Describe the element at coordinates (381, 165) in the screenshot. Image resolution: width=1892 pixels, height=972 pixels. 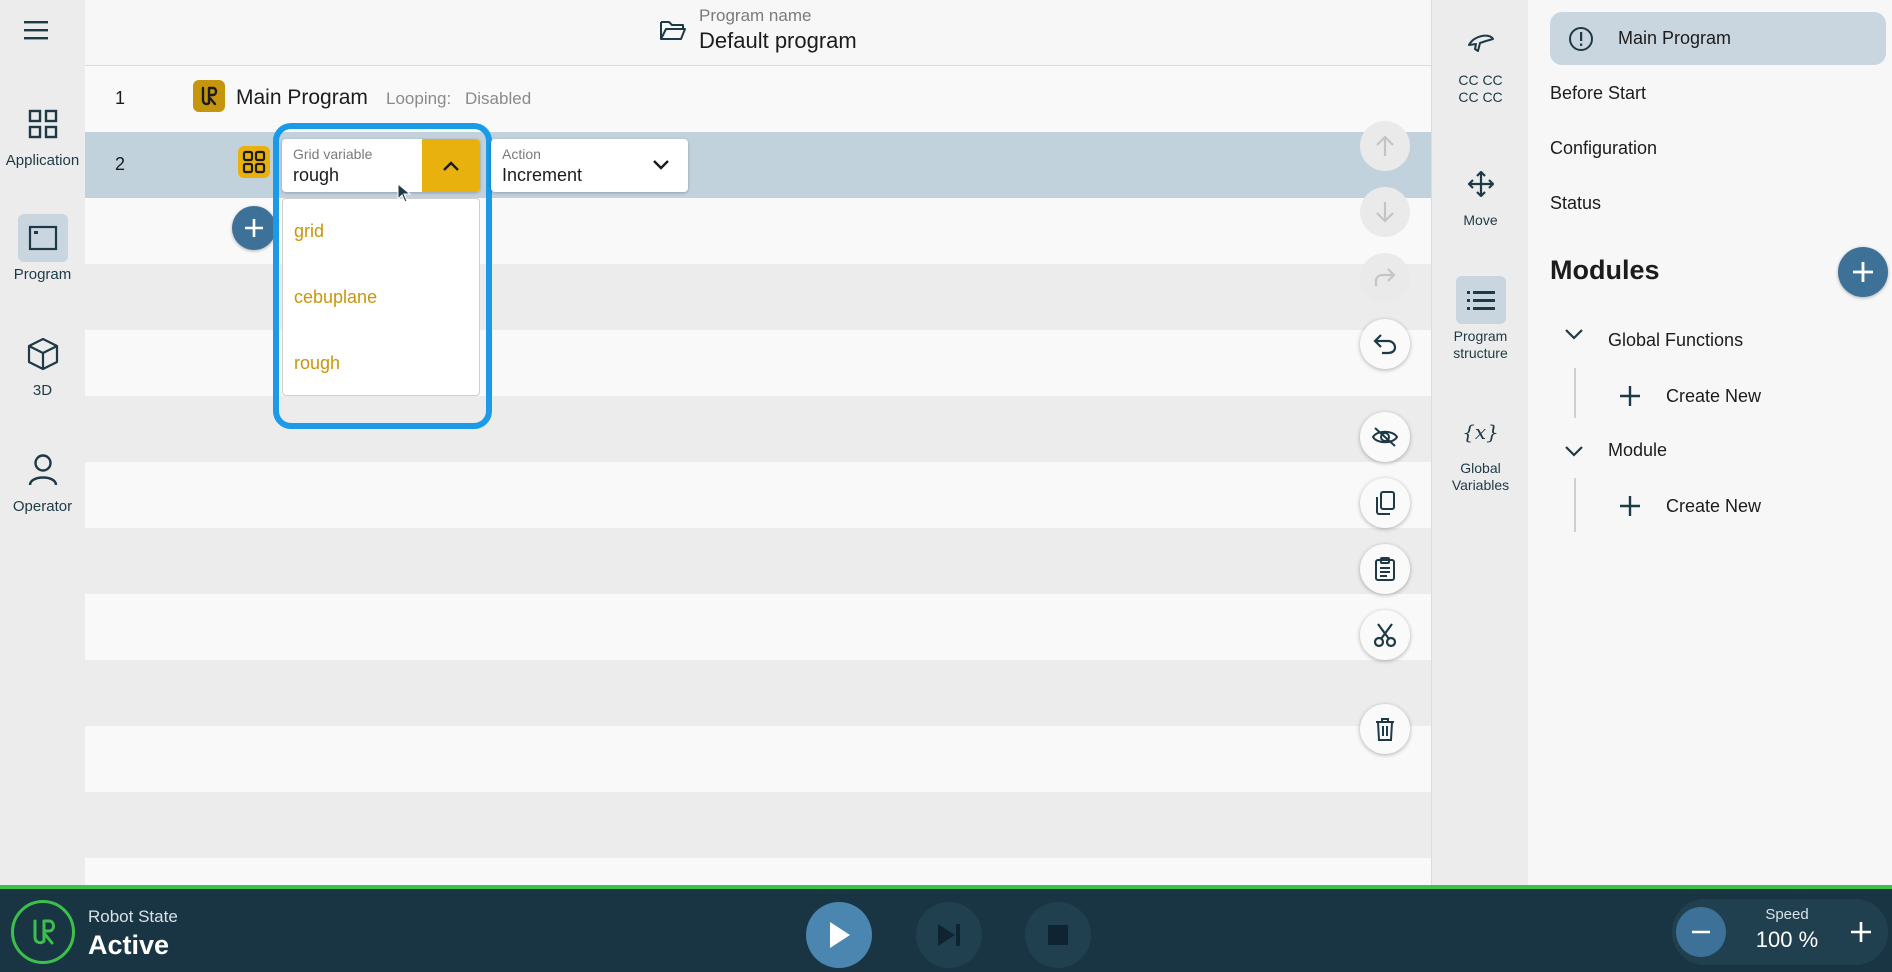
I see `grid-variable-select: Grid variable rough` at that location.